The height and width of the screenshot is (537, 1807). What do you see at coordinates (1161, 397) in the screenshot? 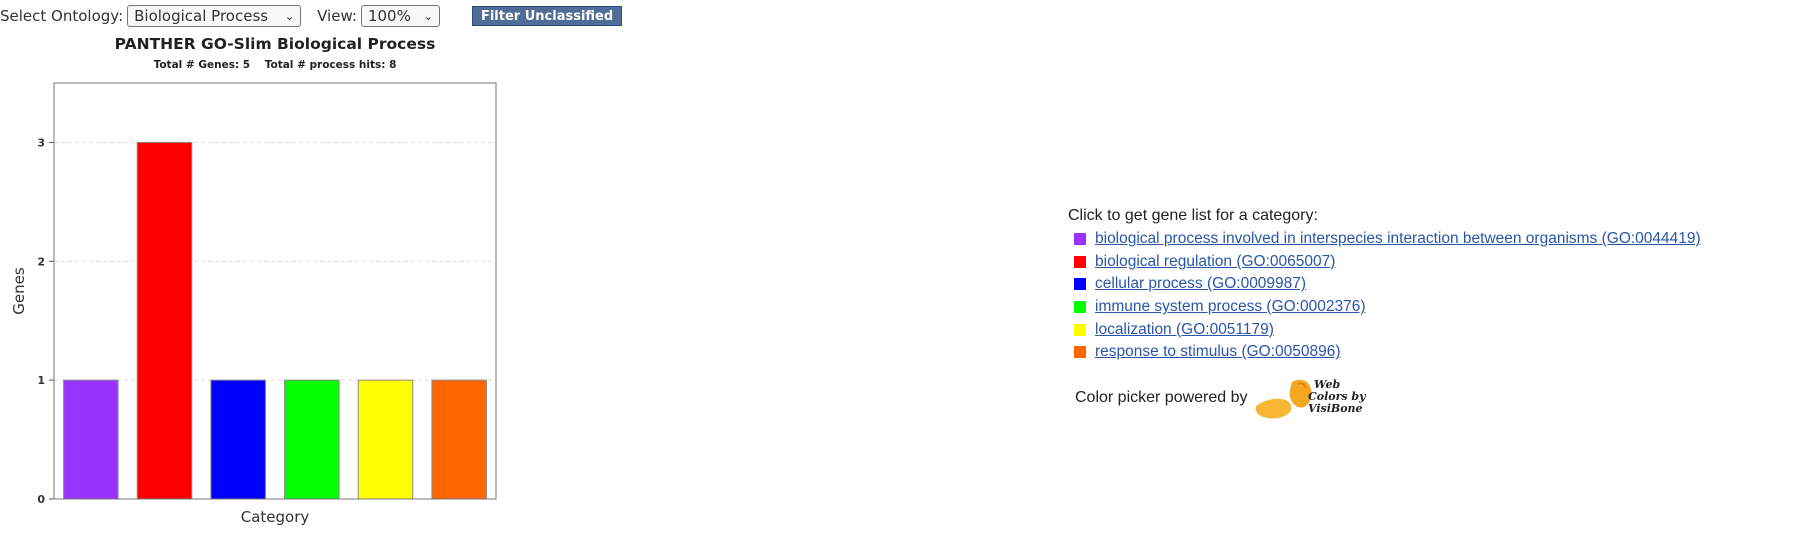
I see `powered-by-text: Color picker powered by` at bounding box center [1161, 397].